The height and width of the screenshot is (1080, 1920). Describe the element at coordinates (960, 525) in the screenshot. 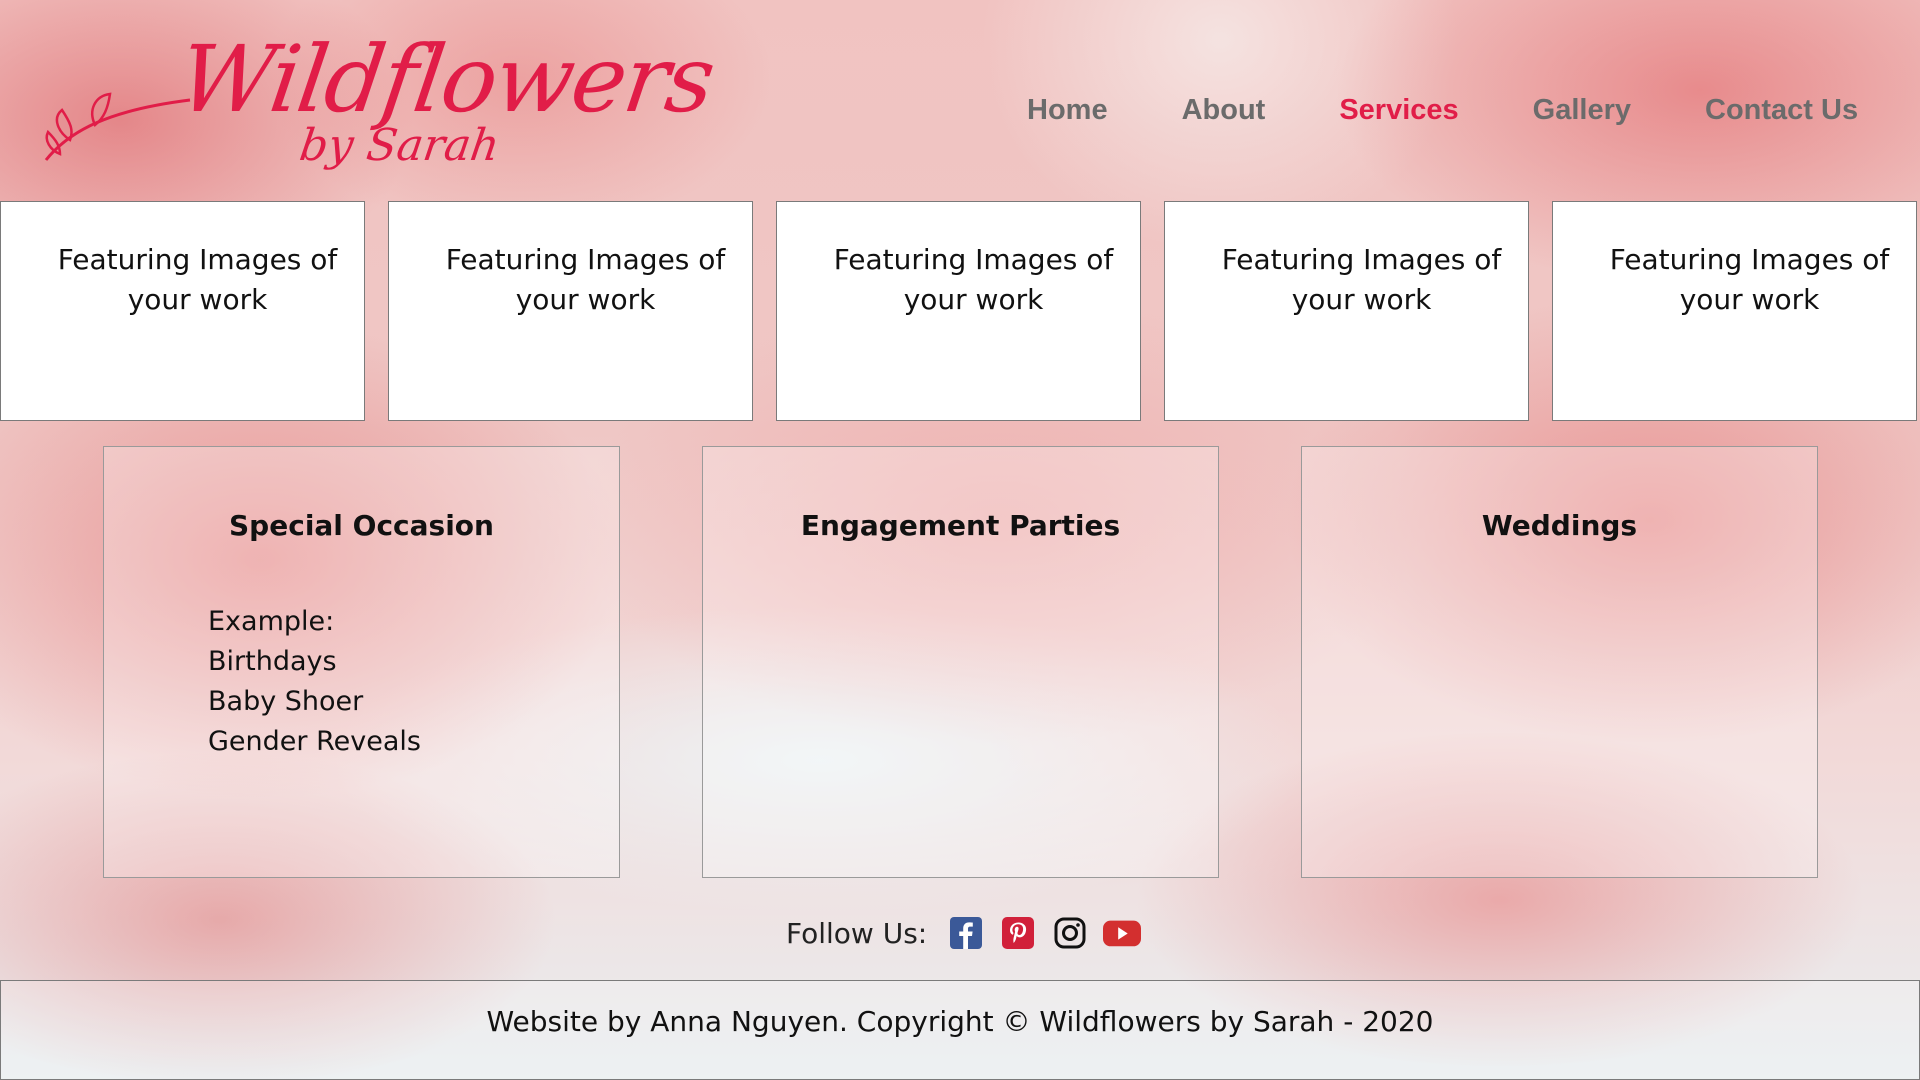

I see `service-title: Engagement Parties` at that location.